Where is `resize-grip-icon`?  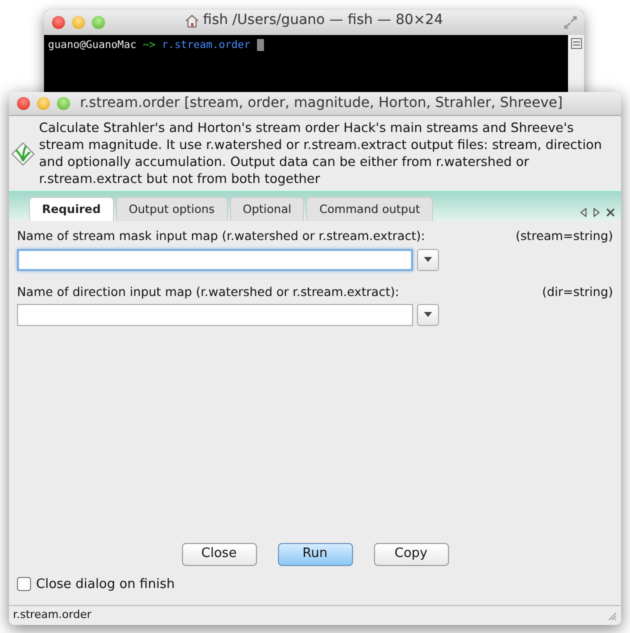 resize-grip-icon is located at coordinates (612, 615).